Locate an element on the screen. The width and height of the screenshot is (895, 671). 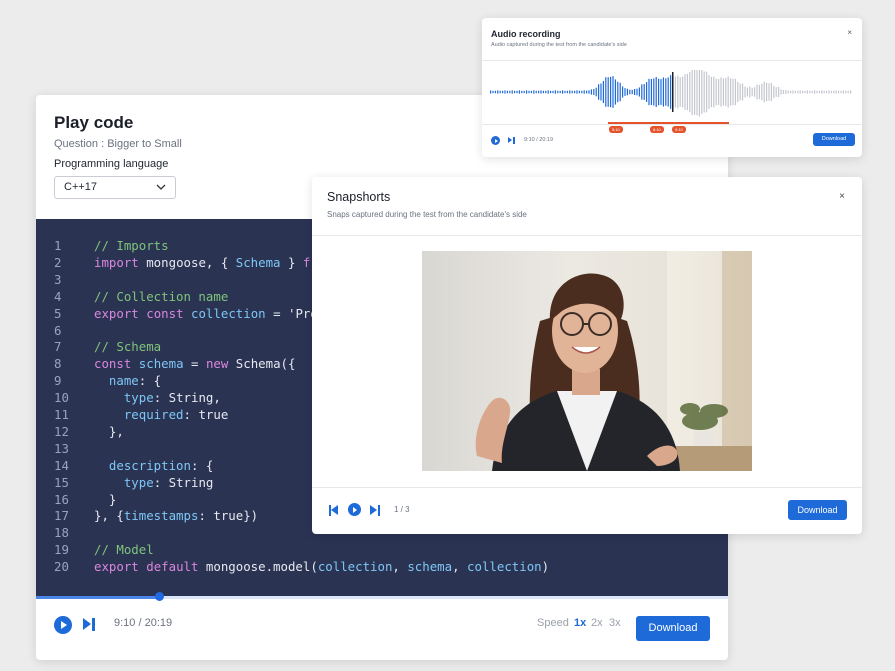
line-number: 14 is located at coordinates (61, 465).